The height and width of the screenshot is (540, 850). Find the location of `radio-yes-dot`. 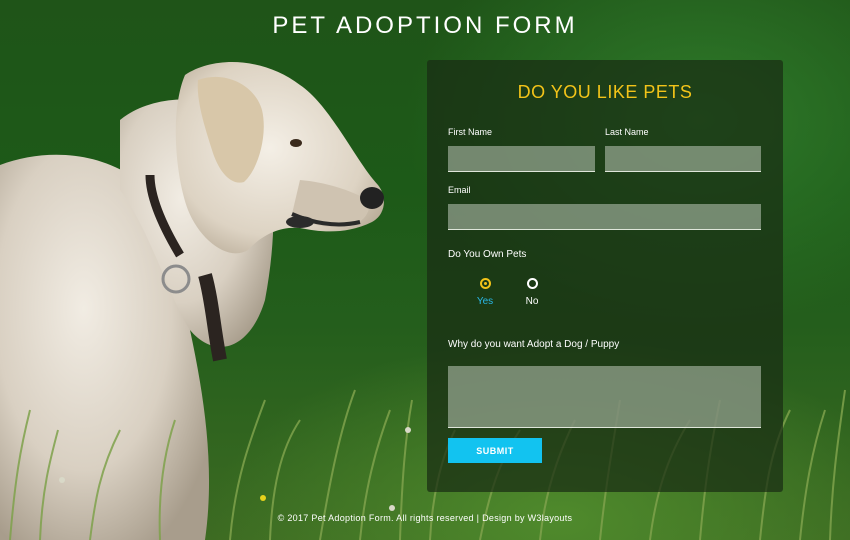

radio-yes-dot is located at coordinates (485, 283).